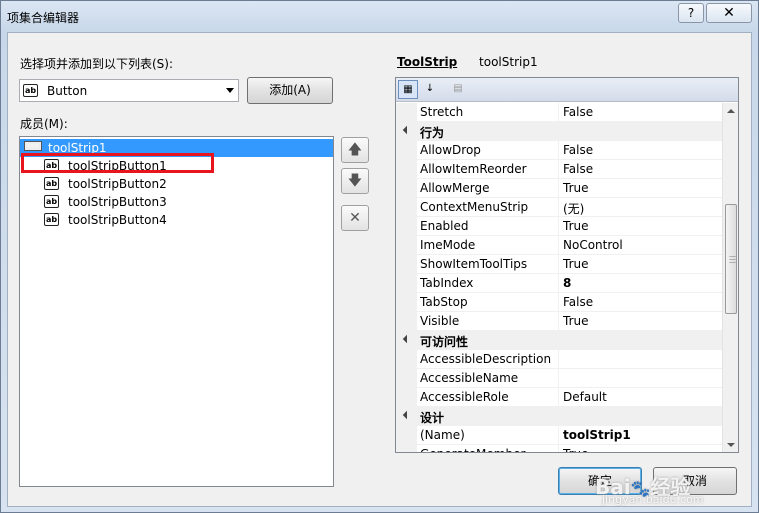 The height and width of the screenshot is (513, 759). I want to click on help-button: ?, so click(691, 13).